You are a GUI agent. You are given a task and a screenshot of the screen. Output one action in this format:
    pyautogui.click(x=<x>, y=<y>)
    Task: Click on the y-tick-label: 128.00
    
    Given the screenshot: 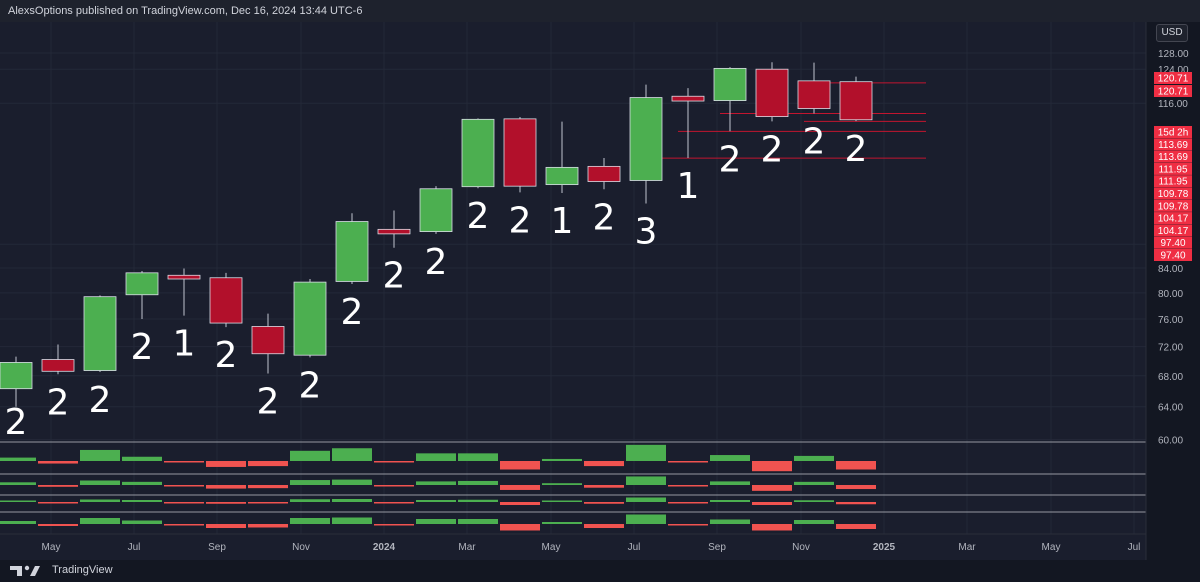 What is the action you would take?
    pyautogui.click(x=1173, y=54)
    